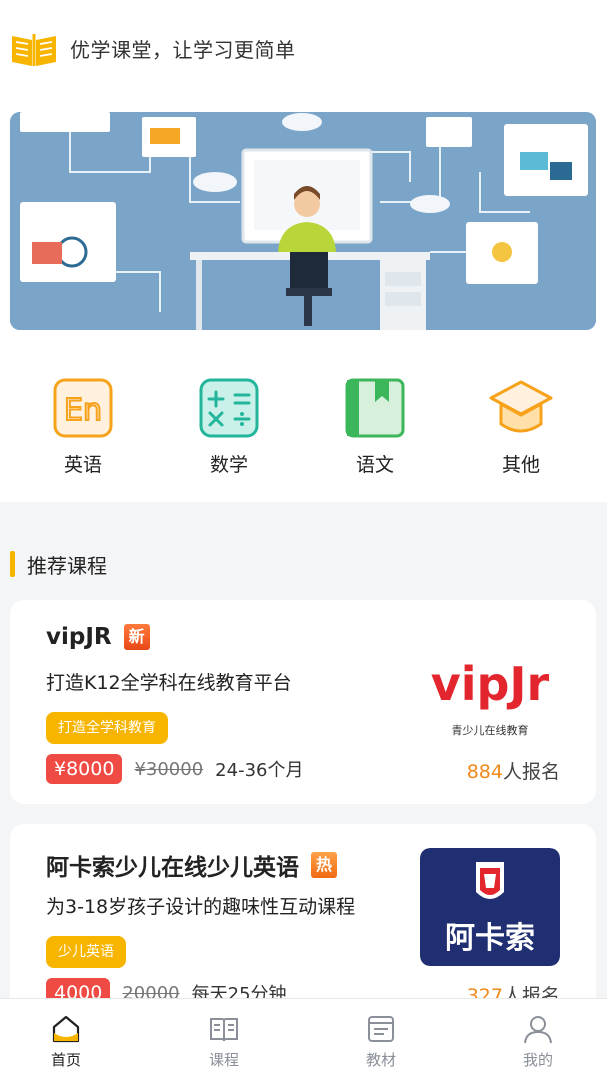 Image resolution: width=607 pixels, height=1080 pixels. What do you see at coordinates (490, 938) in the screenshot?
I see `acadsoc-logo-text: 阿卡索` at bounding box center [490, 938].